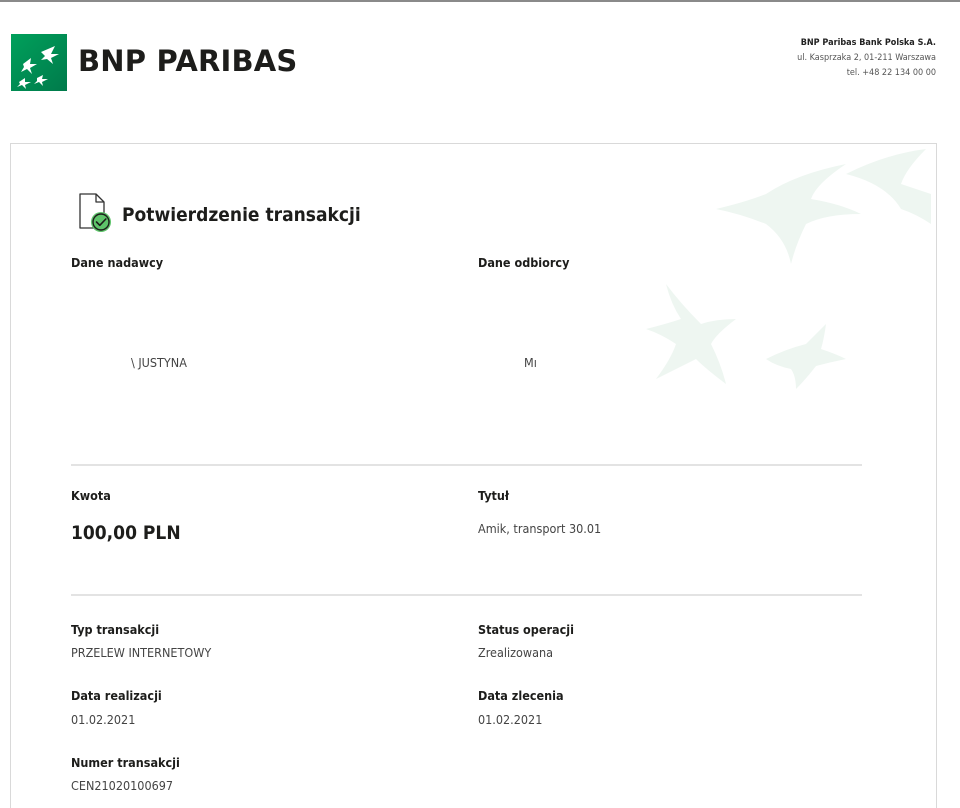 The width and height of the screenshot is (960, 808). What do you see at coordinates (126, 533) in the screenshot?
I see `amount-value: 100,00 PLN` at bounding box center [126, 533].